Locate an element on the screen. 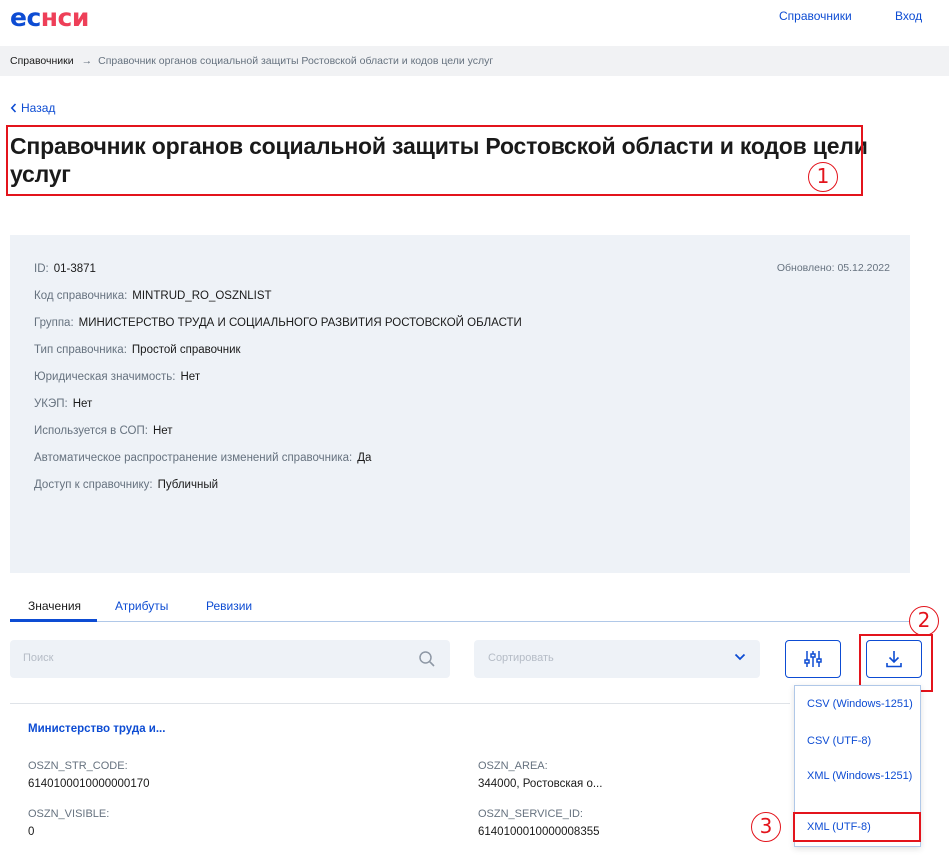 This screenshot has width=949, height=855. info-row-id: ID: 01-3871 is located at coordinates (65, 269).